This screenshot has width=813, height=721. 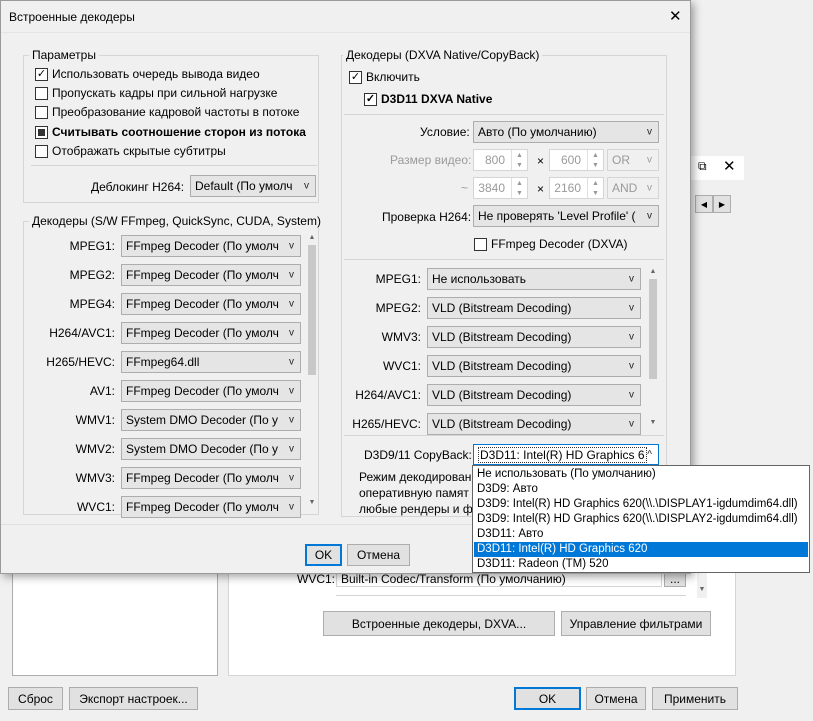 What do you see at coordinates (253, 186) in the screenshot?
I see `deblock-select: Default (По умолч v` at bounding box center [253, 186].